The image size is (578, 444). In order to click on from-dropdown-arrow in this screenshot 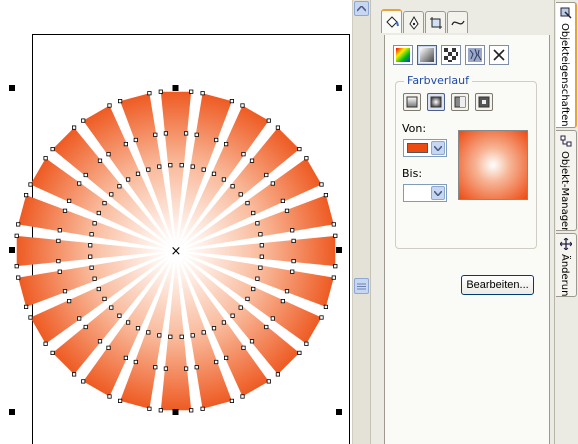, I will do `click(438, 148)`.